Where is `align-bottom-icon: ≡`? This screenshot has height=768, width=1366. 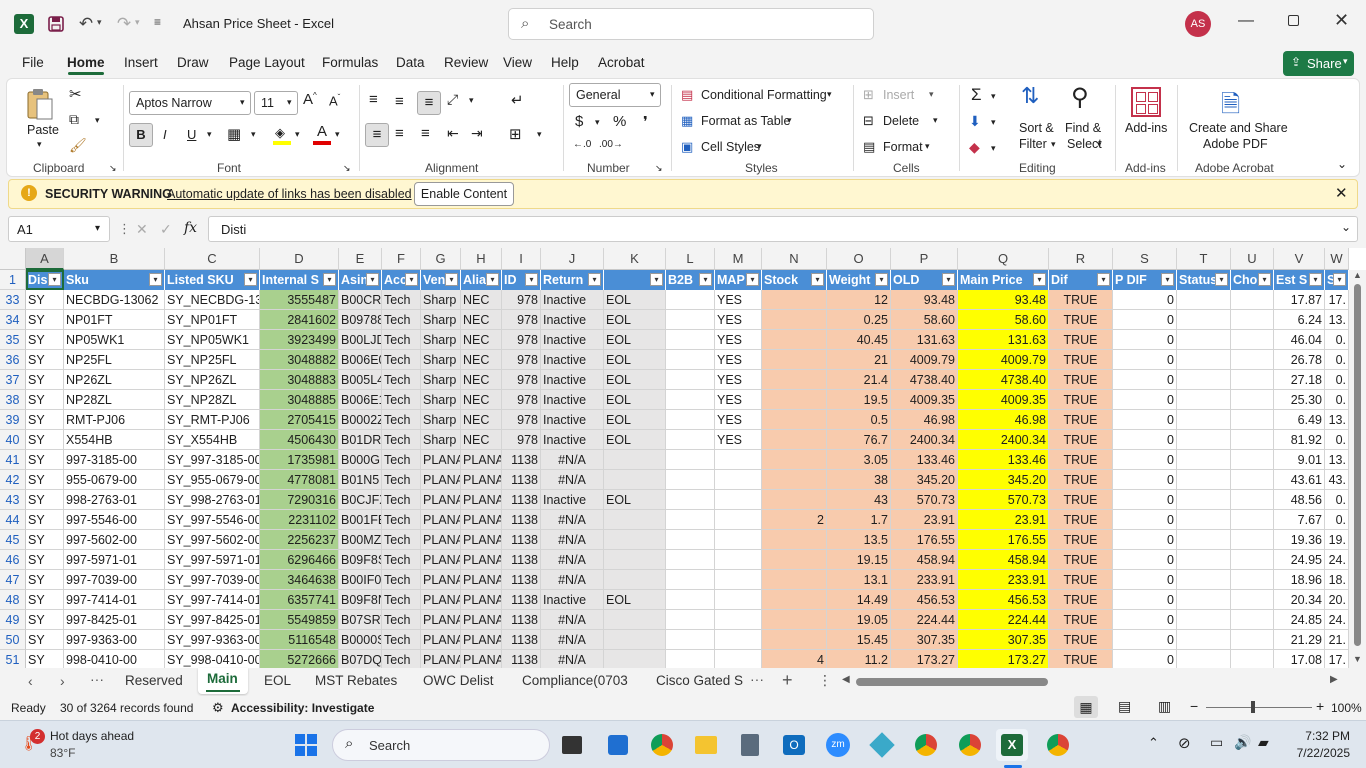 align-bottom-icon: ≡ is located at coordinates (429, 103).